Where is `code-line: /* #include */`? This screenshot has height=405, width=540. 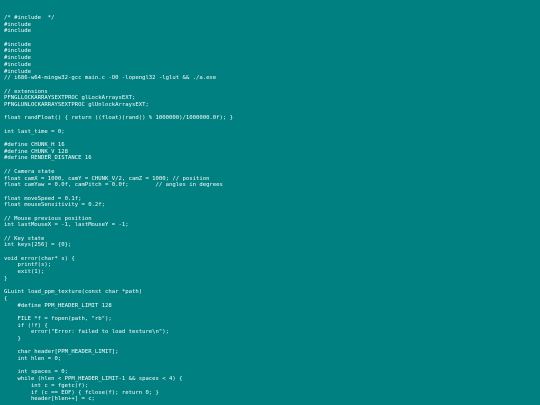
code-line: /* #include */ is located at coordinates (29, 18).